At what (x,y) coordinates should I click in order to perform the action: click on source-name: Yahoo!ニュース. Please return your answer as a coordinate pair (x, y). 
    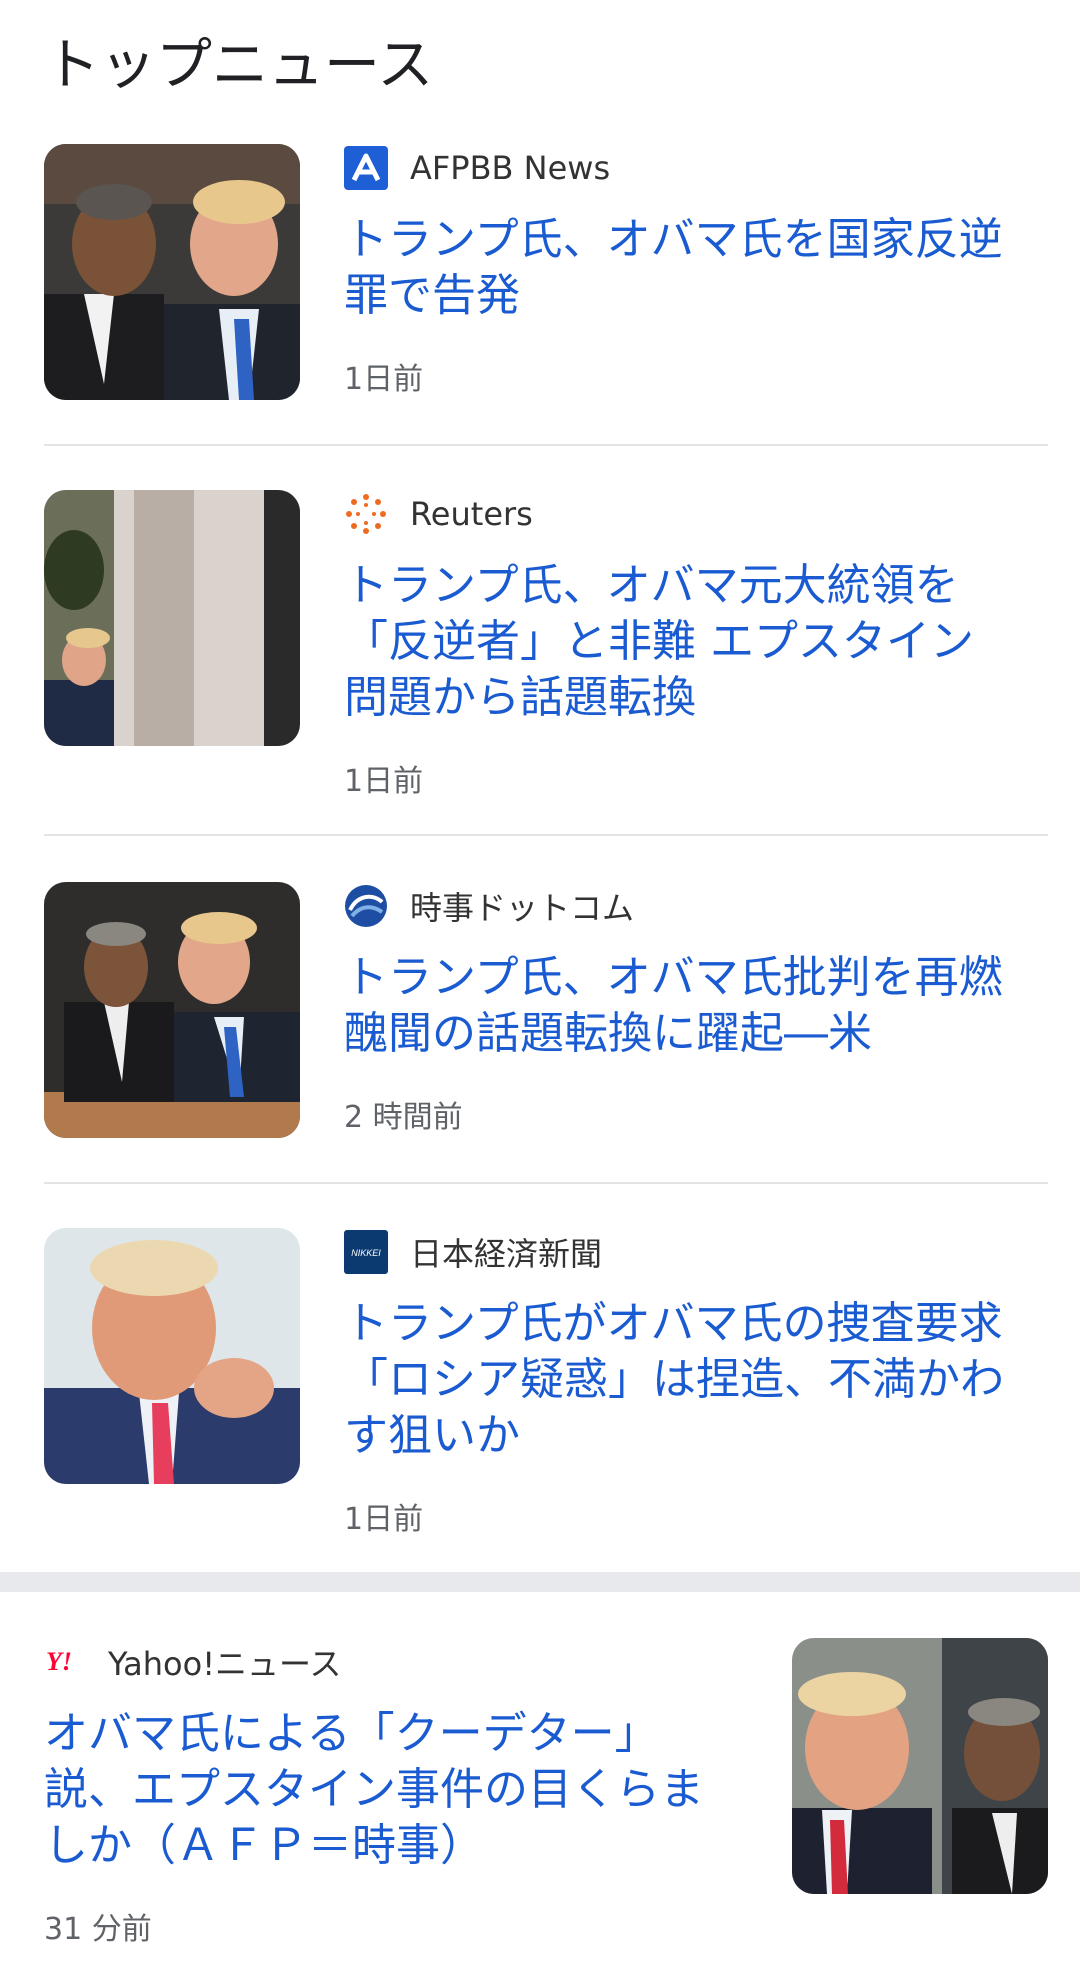
    Looking at the image, I should click on (225, 1664).